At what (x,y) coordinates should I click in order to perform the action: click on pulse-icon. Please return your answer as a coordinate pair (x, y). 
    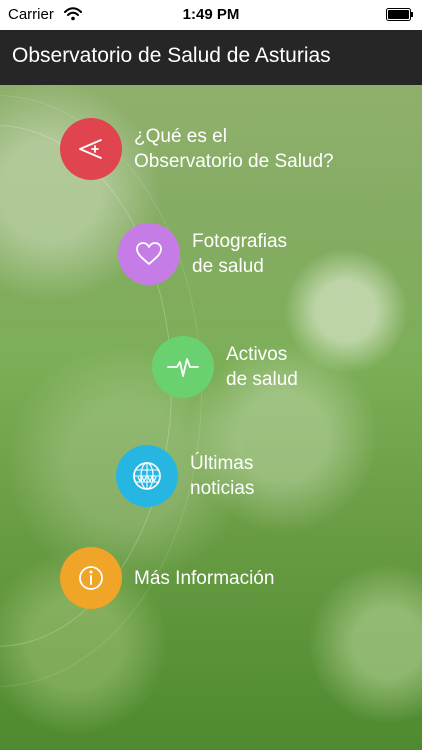
    Looking at the image, I should click on (183, 367).